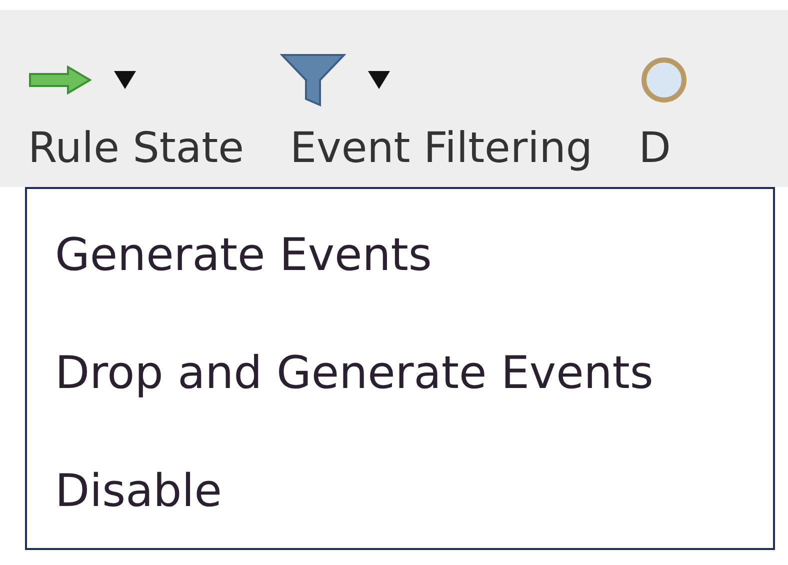  Describe the element at coordinates (663, 80) in the screenshot. I see `magnifier-icon` at that location.